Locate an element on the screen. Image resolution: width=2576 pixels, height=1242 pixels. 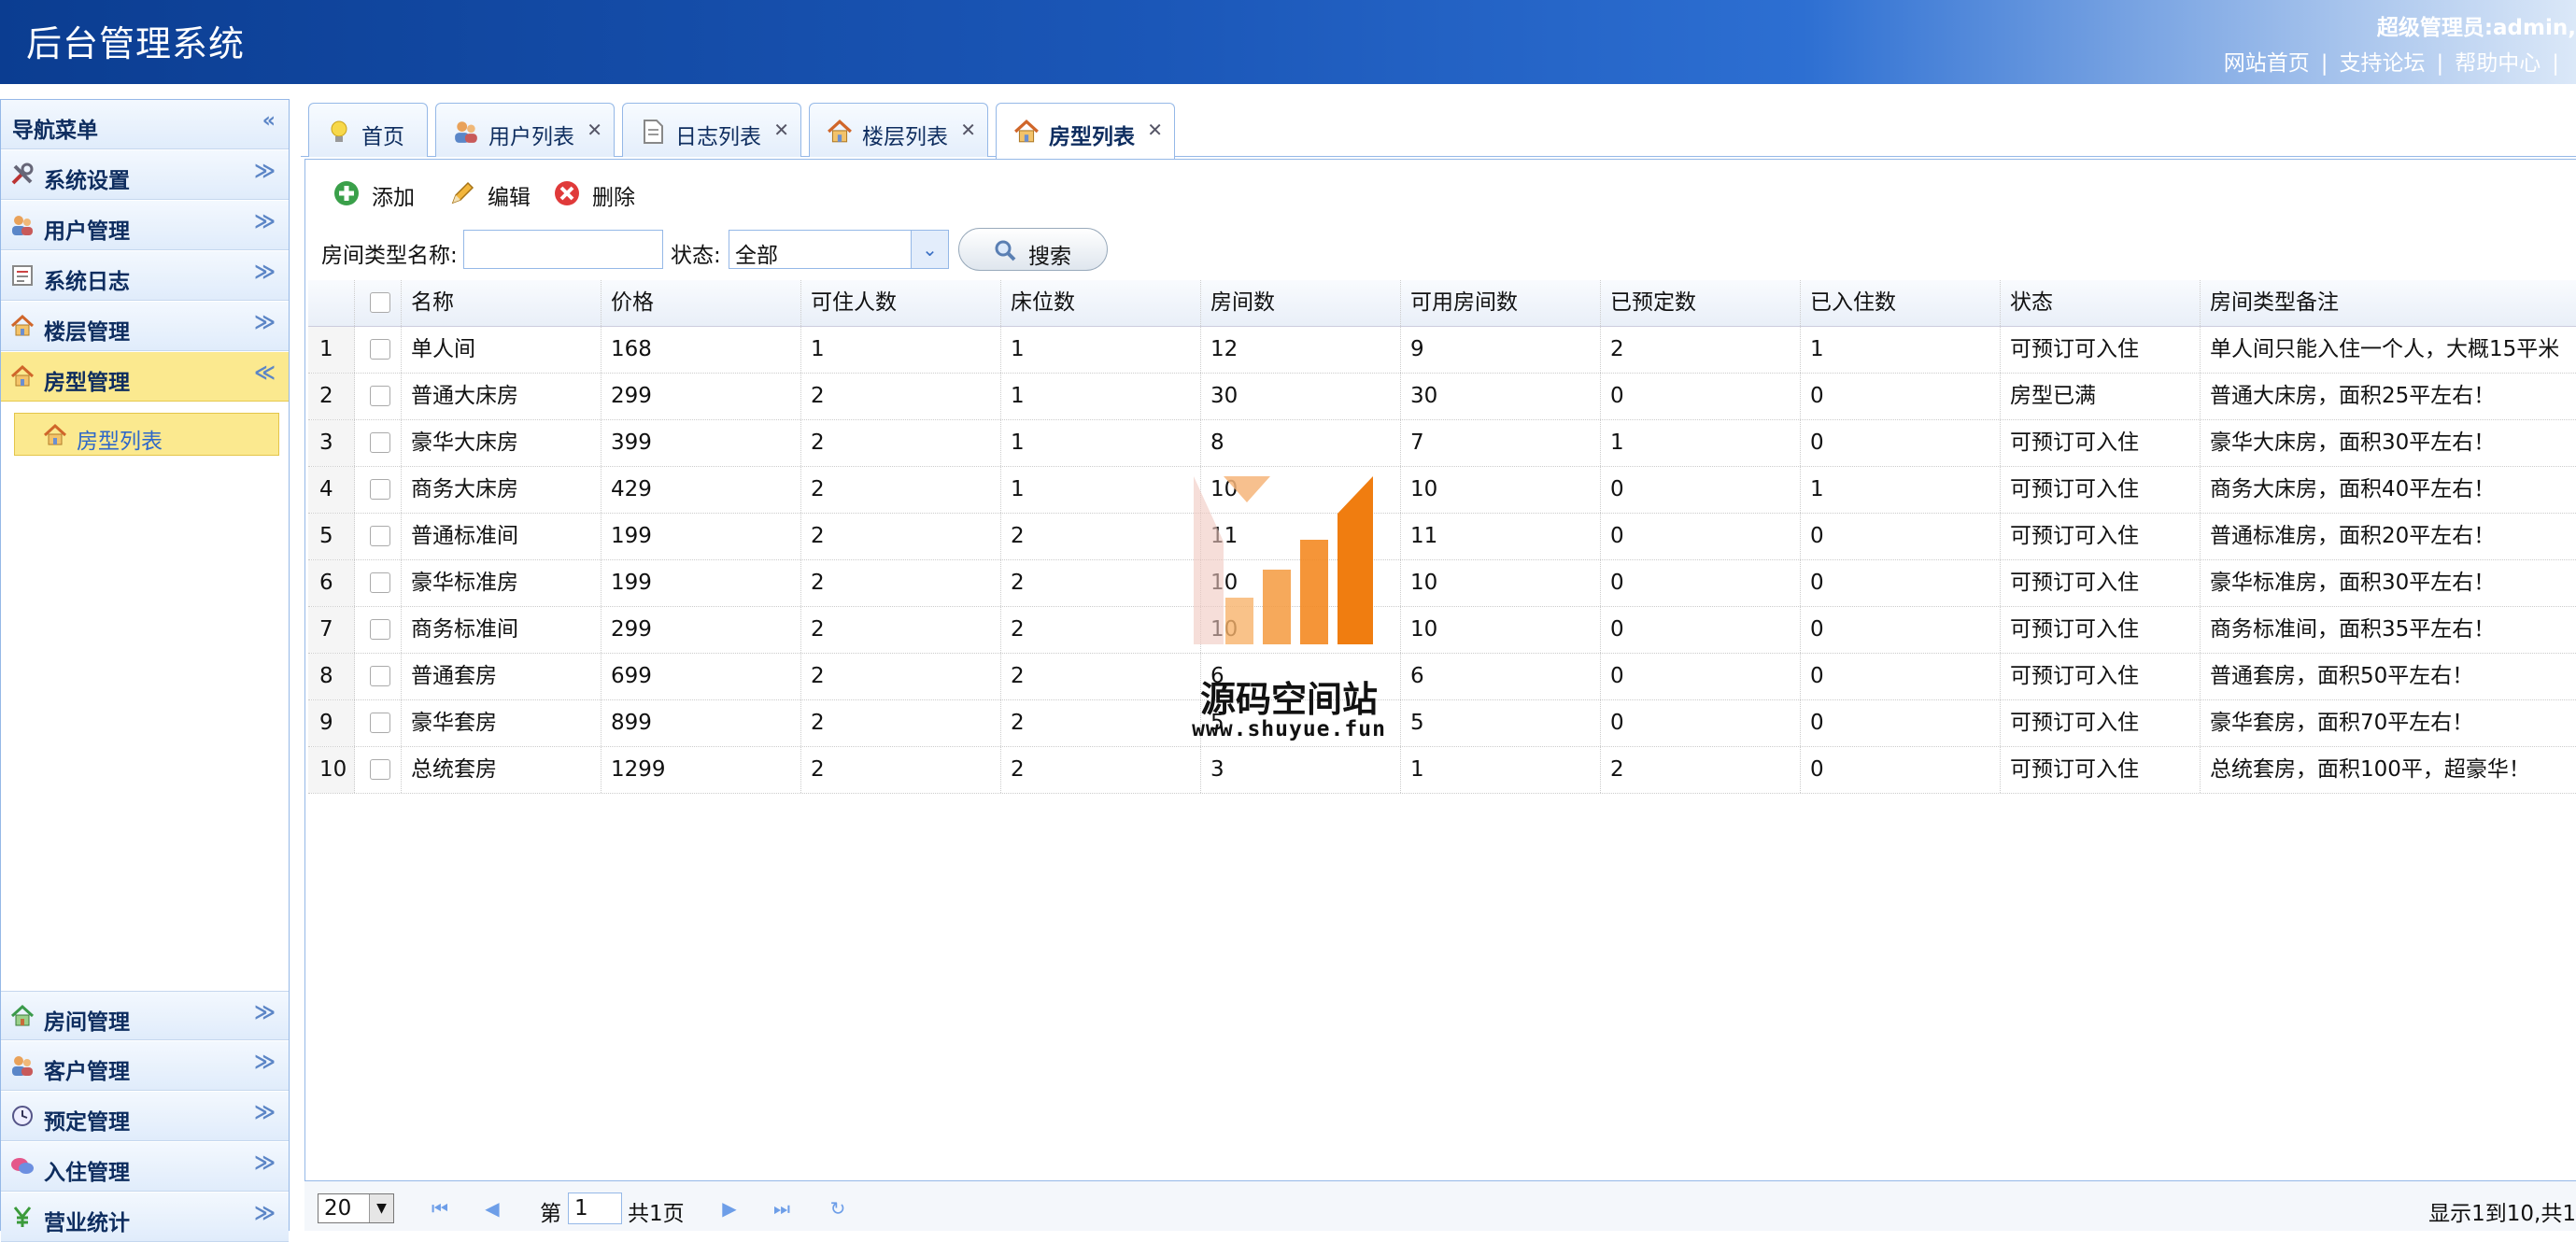
prev-page-icon: ◀ is located at coordinates (492, 1208).